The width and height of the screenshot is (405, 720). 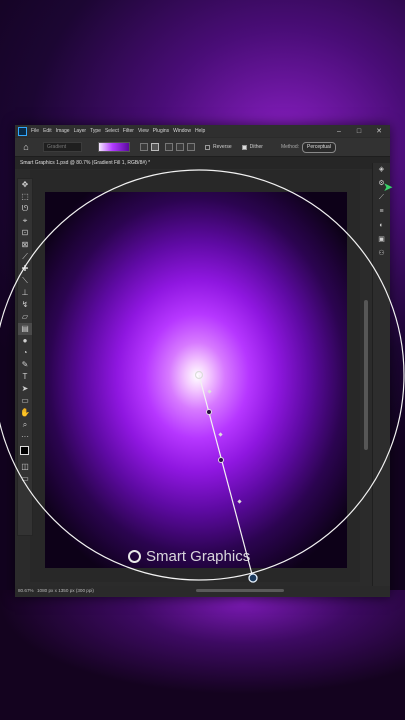 I want to click on mouse-cursor-icon: ➤, so click(x=388, y=187).